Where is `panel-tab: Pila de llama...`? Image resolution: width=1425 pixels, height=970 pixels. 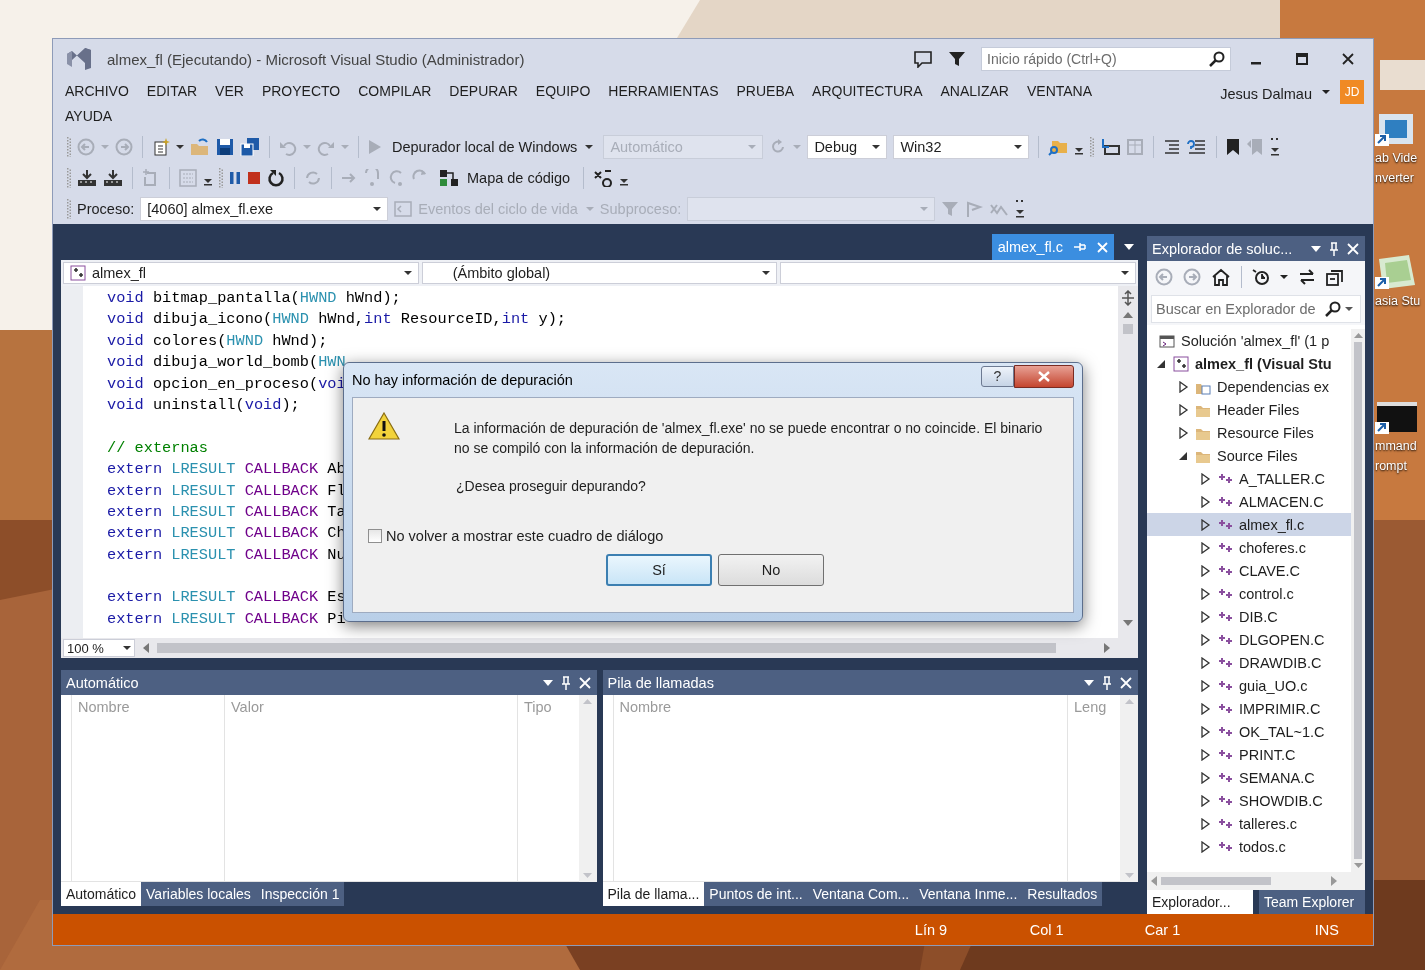
panel-tab: Pila de llama... is located at coordinates (653, 894).